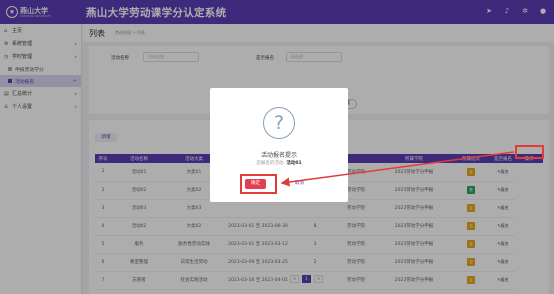 This screenshot has height=294, width=554. Describe the element at coordinates (397, 169) in the screenshot. I see `annotation-arrow` at that location.